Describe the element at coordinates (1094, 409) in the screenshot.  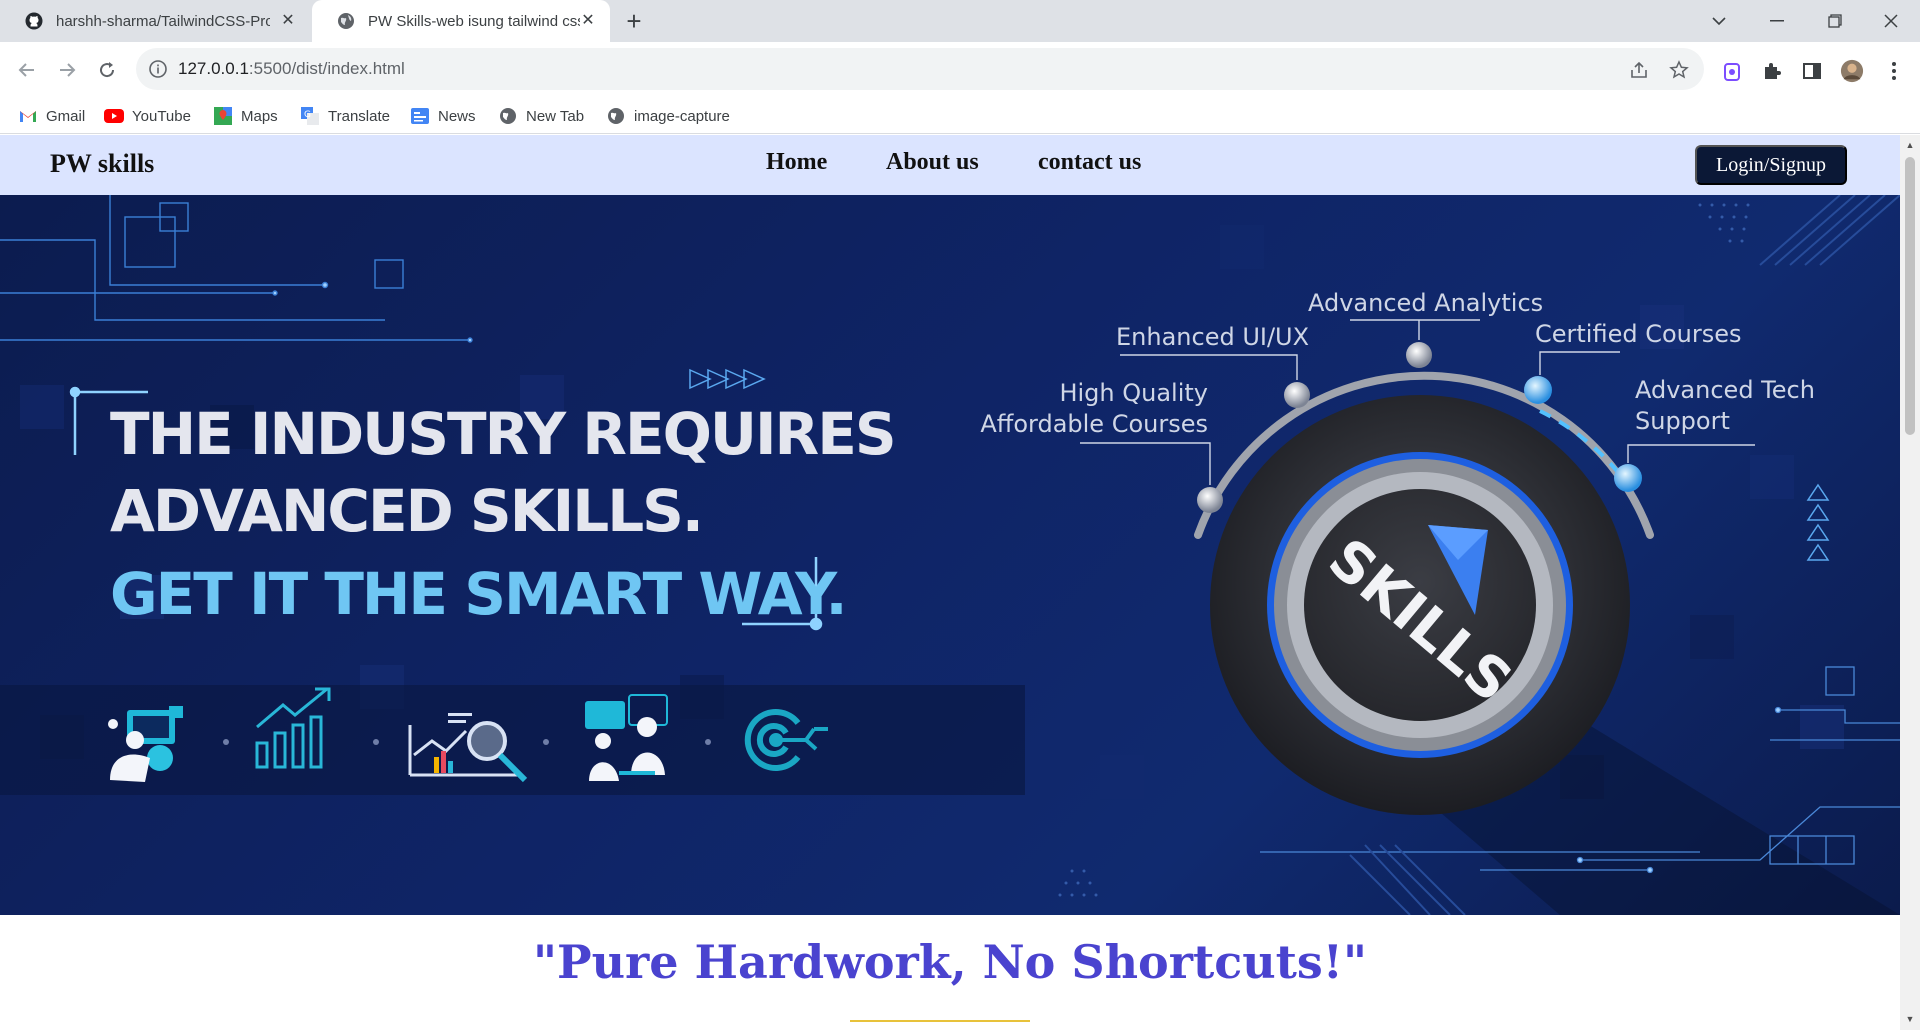
I see `feature-high-quality: High Quality Affordable Courses` at that location.